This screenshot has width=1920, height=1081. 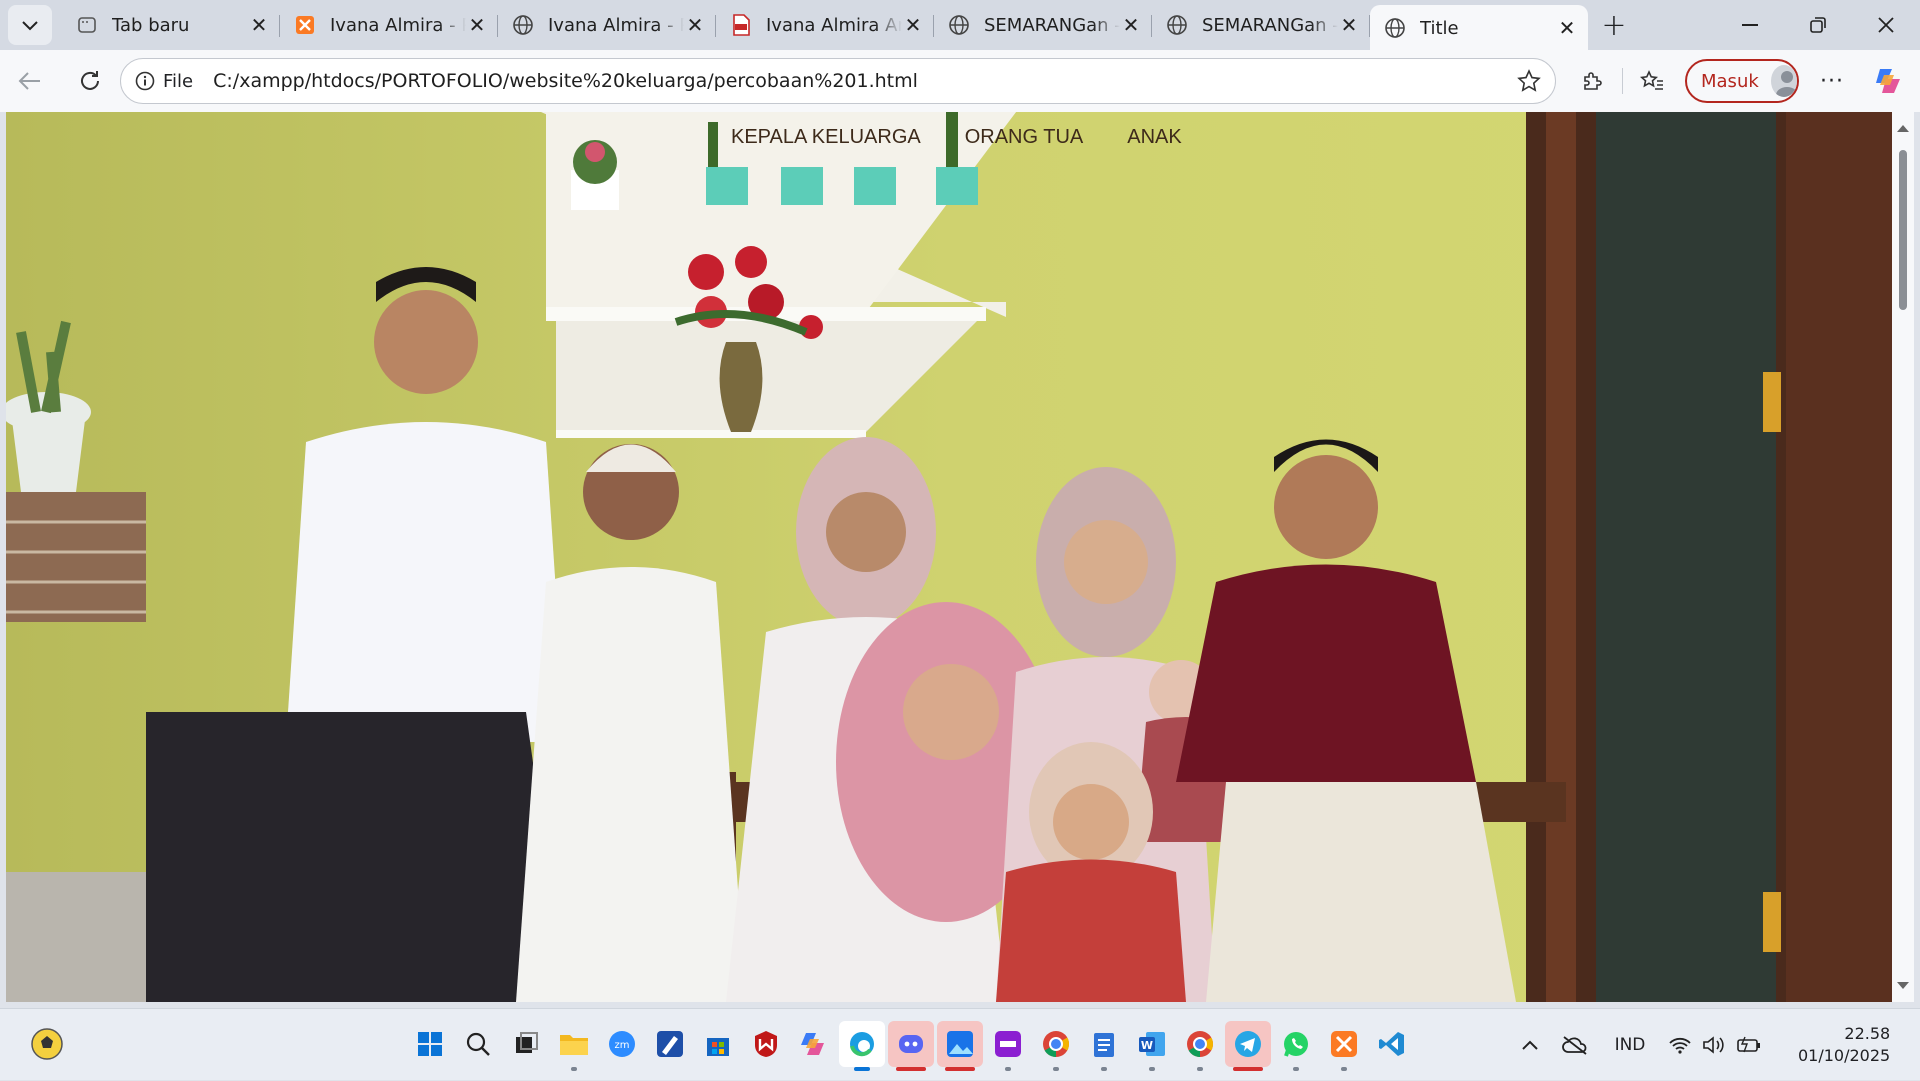 What do you see at coordinates (1296, 1046) in the screenshot?
I see `taskbar-whatsapp` at bounding box center [1296, 1046].